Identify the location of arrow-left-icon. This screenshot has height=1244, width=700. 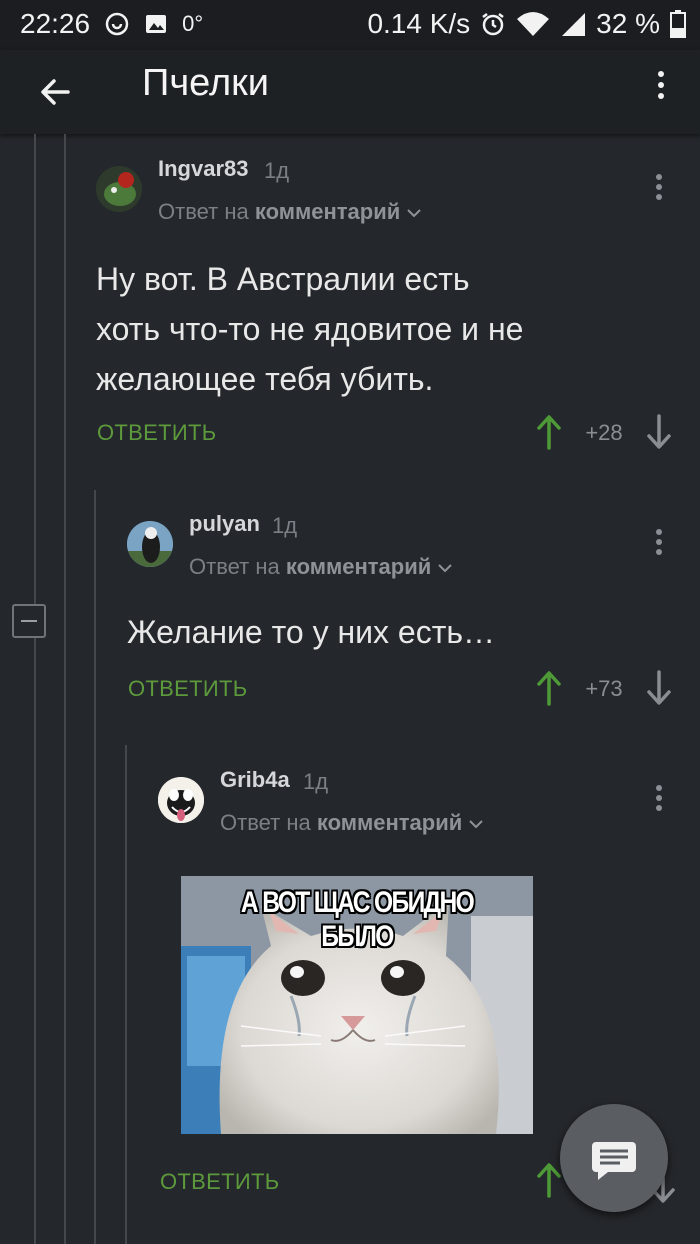
(56, 92).